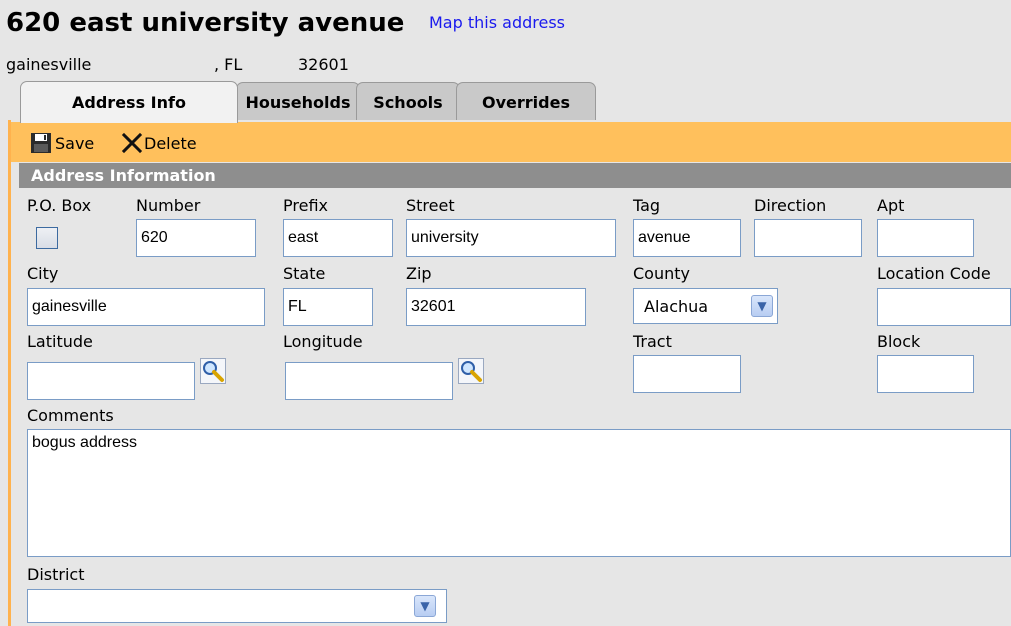 The image size is (1011, 626). I want to click on po-box-checkbox, so click(47, 238).